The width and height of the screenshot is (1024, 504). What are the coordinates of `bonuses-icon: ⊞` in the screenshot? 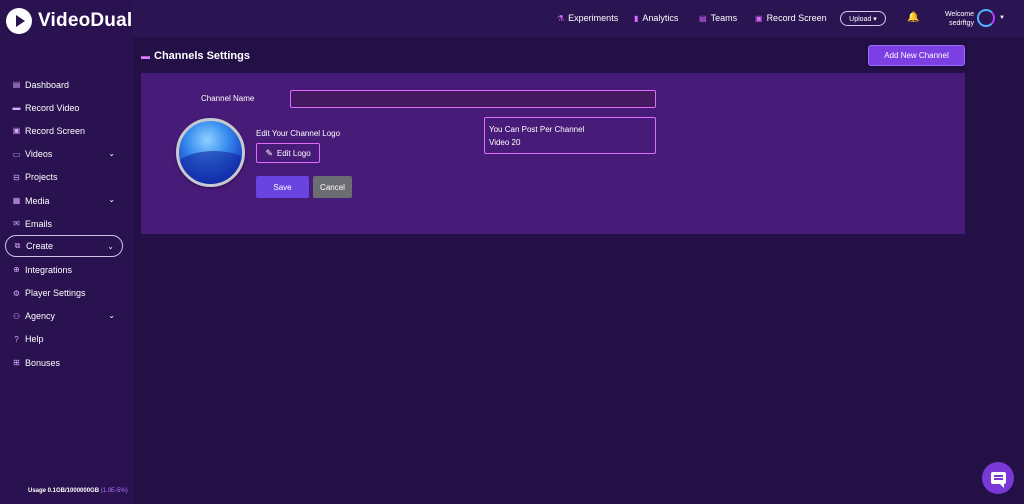 It's located at (16, 363).